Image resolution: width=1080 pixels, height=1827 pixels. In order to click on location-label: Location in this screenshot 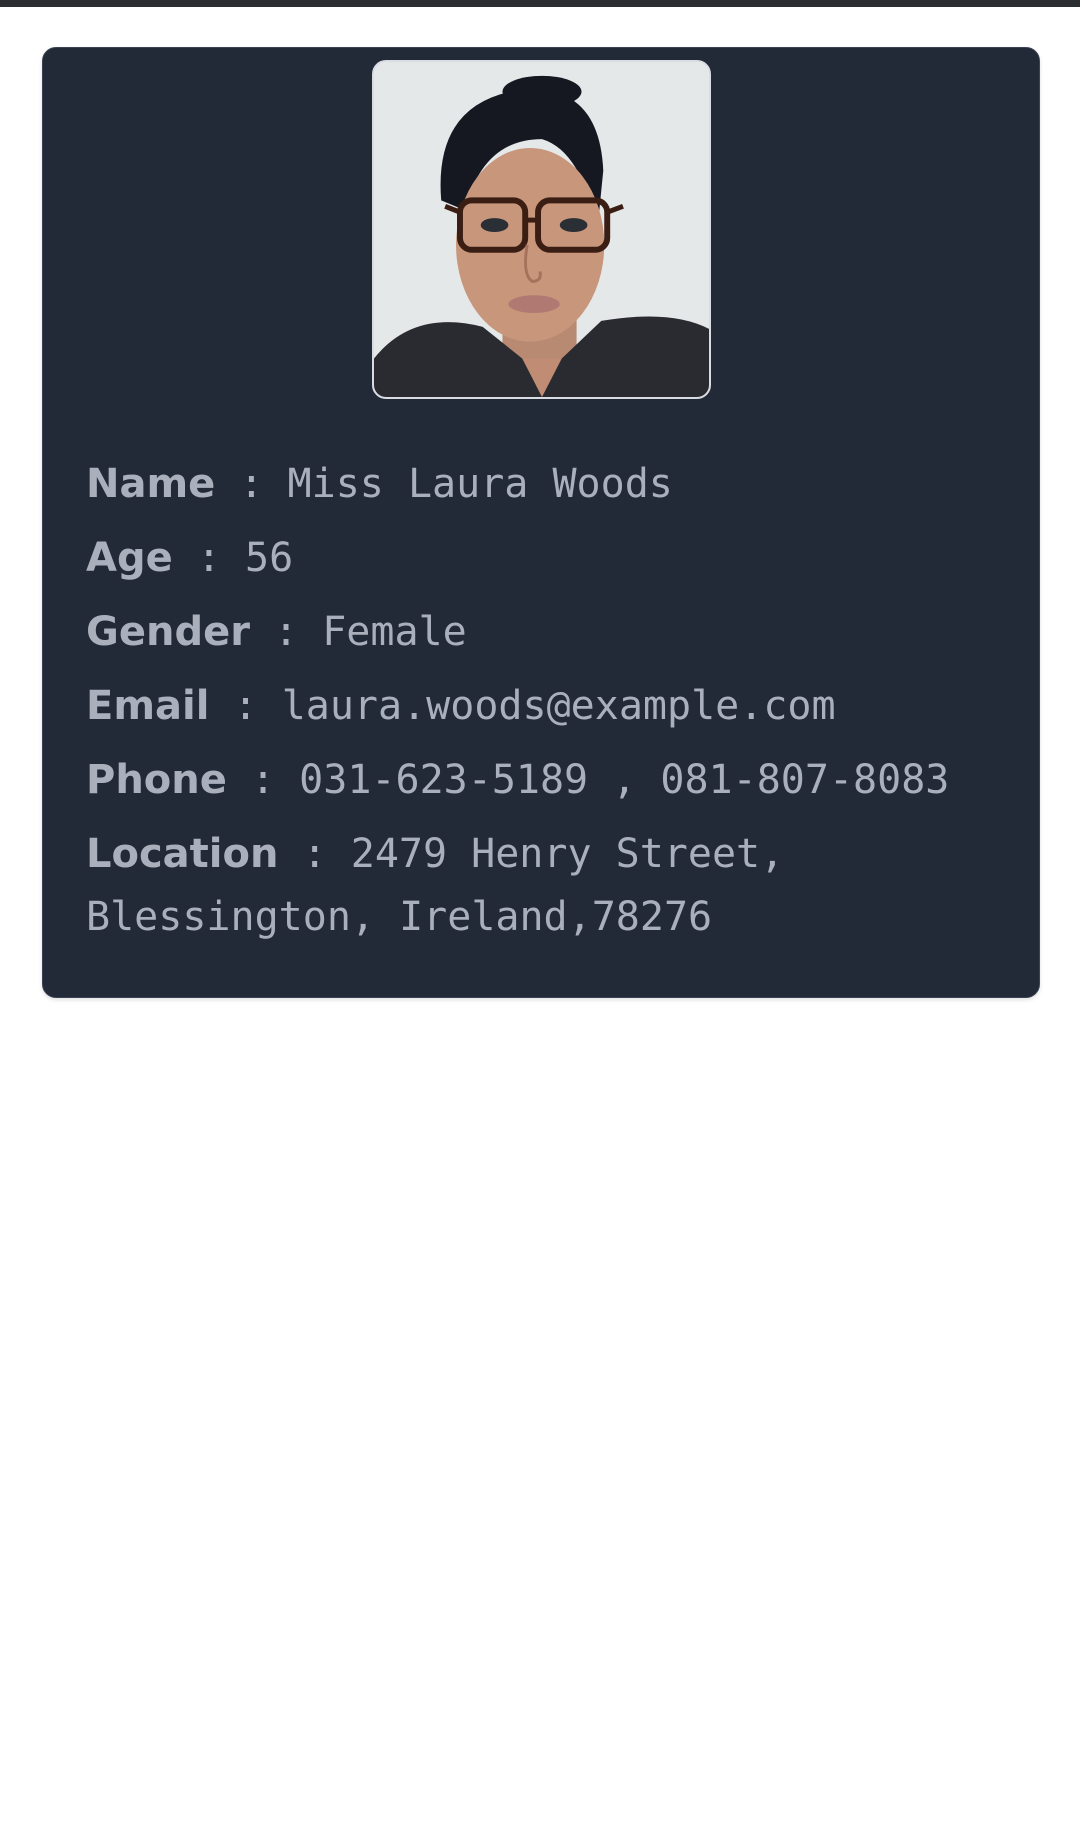, I will do `click(182, 854)`.